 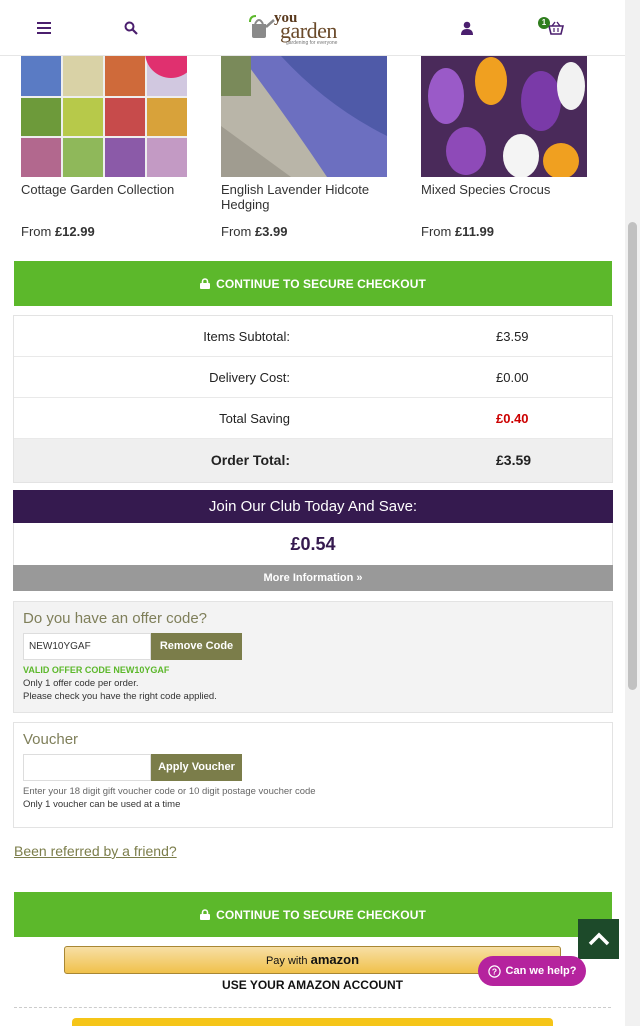 What do you see at coordinates (541, 971) in the screenshot?
I see `chat-help-label: Can we help?` at bounding box center [541, 971].